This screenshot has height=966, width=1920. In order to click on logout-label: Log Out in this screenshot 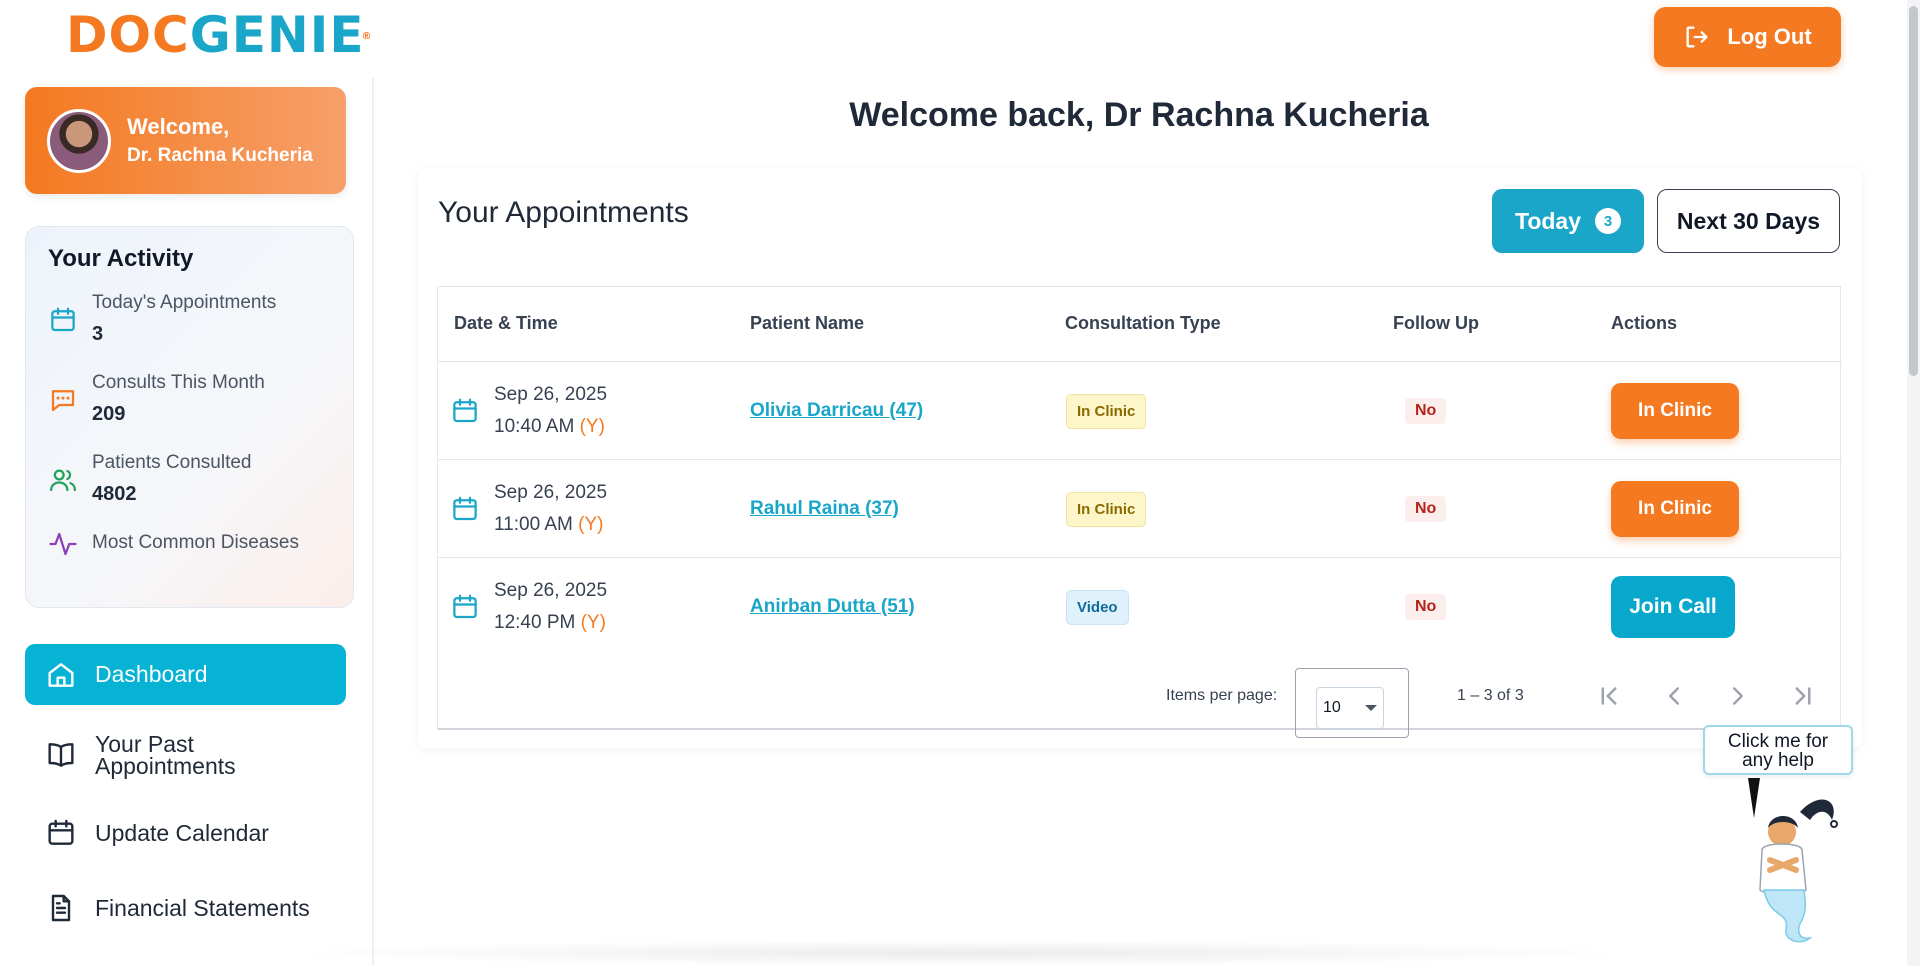, I will do `click(1769, 36)`.